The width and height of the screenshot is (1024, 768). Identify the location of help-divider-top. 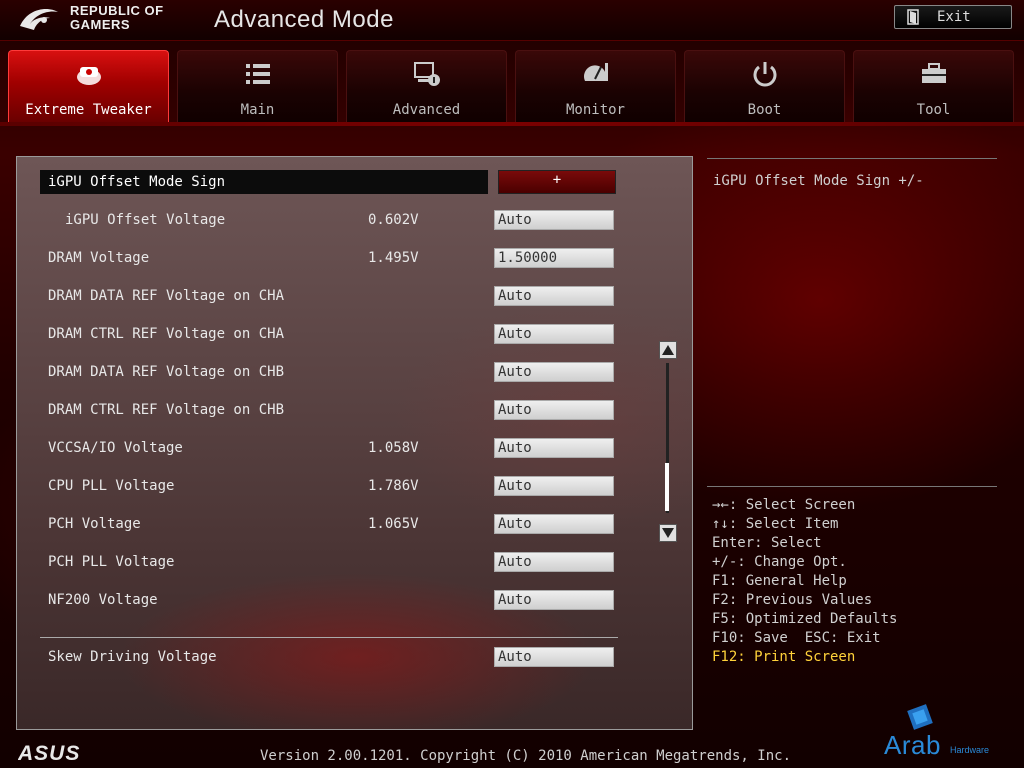
(852, 158).